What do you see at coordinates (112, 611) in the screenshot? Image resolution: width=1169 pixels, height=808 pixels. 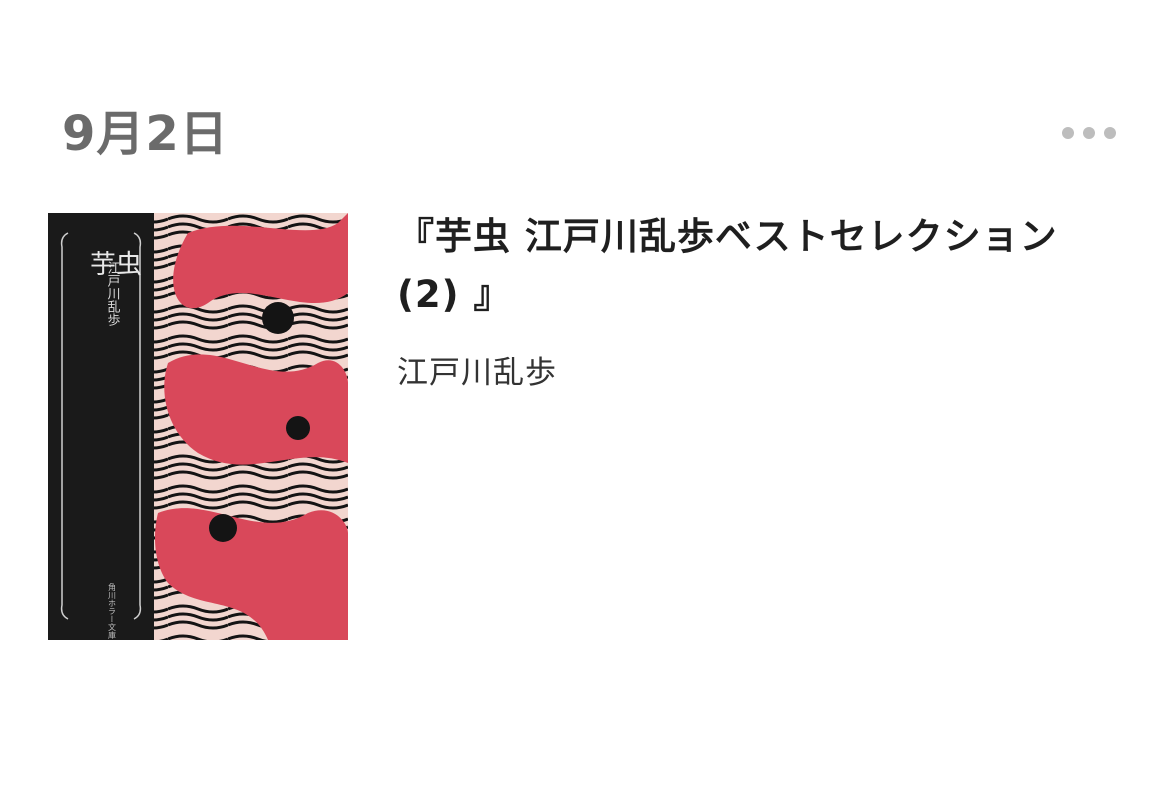 I see `cover-publisher-text: 角川ホラー文庫` at bounding box center [112, 611].